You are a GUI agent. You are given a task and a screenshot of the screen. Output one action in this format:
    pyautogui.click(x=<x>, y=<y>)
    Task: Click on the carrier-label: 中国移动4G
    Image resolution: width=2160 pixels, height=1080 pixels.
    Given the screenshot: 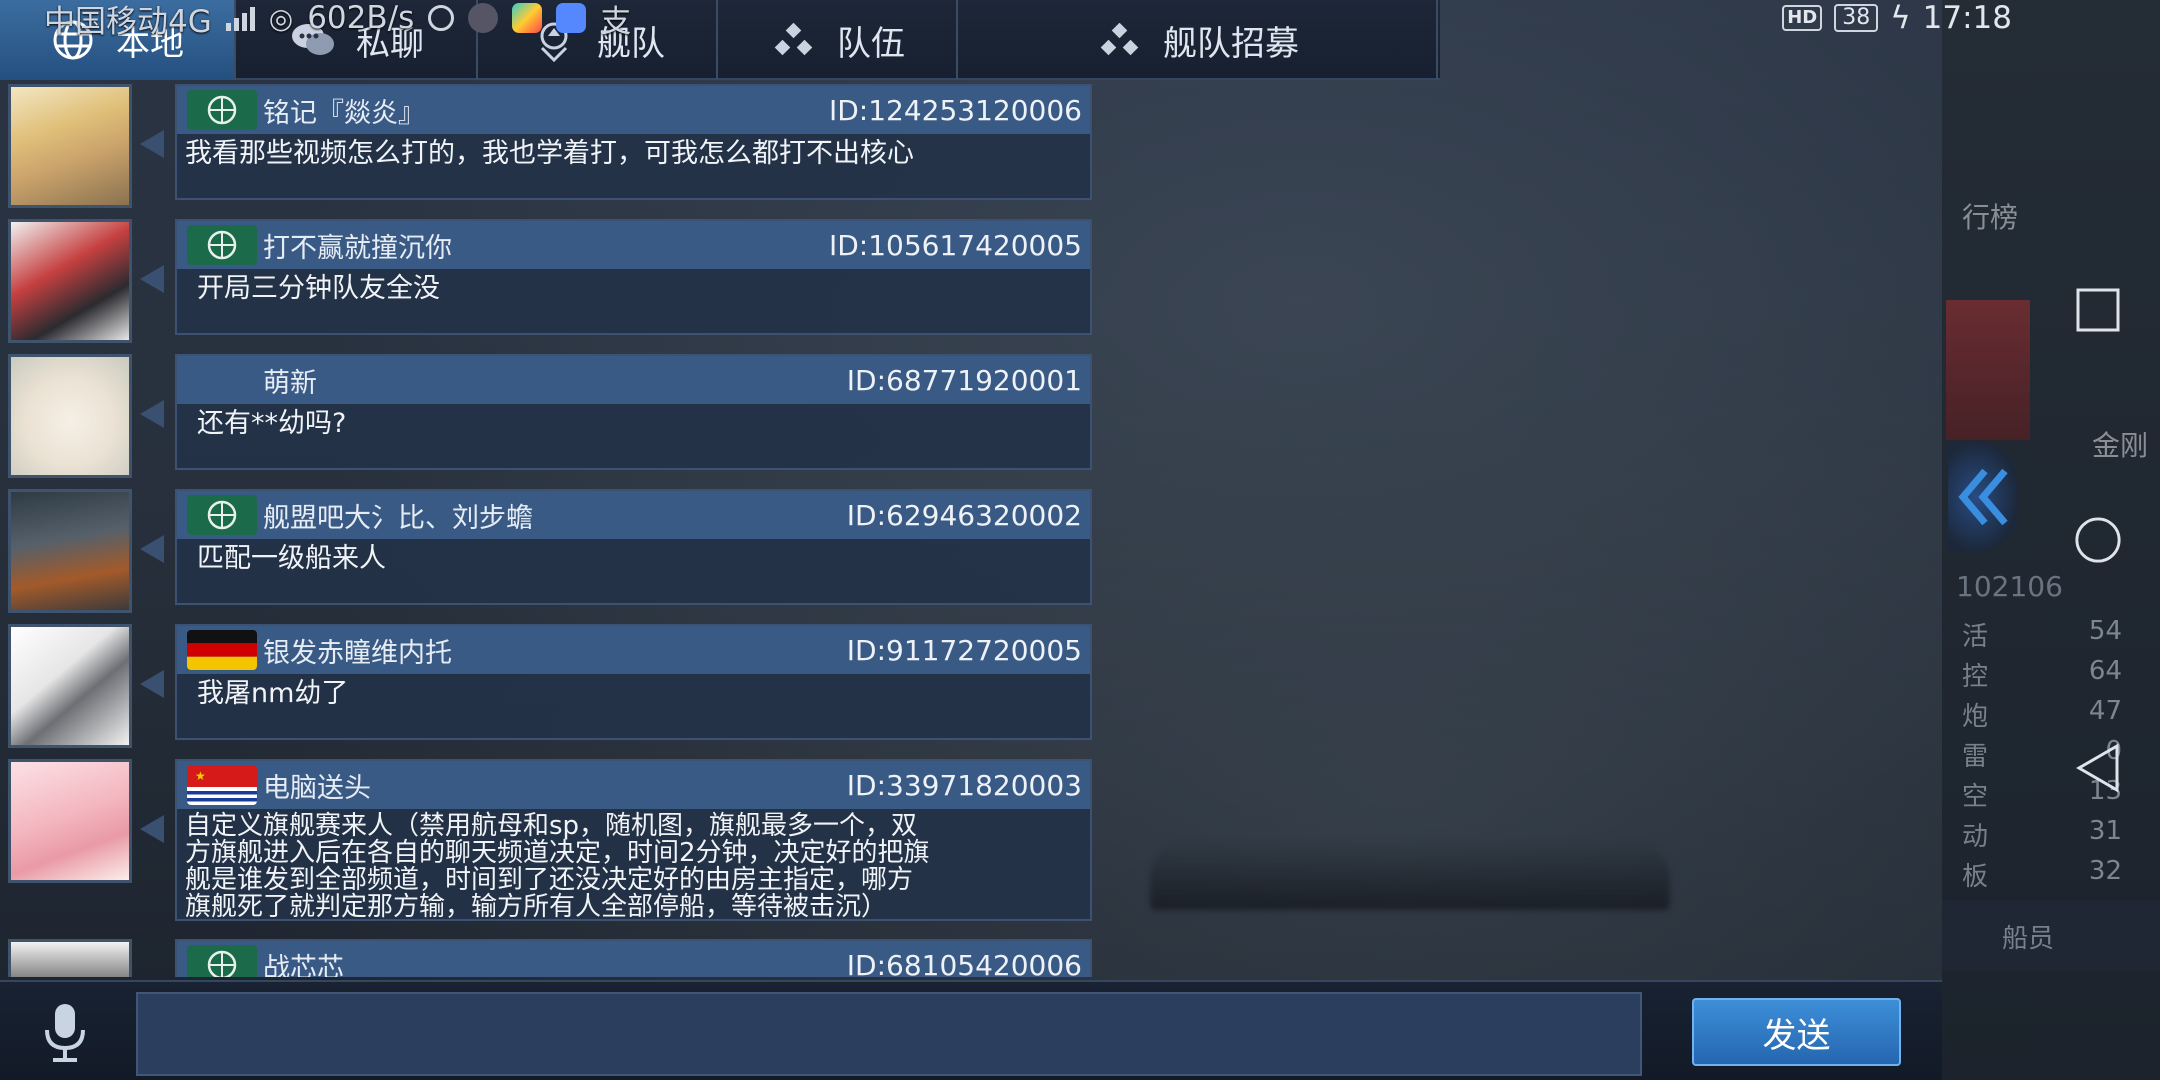 What is the action you would take?
    pyautogui.click(x=128, y=21)
    